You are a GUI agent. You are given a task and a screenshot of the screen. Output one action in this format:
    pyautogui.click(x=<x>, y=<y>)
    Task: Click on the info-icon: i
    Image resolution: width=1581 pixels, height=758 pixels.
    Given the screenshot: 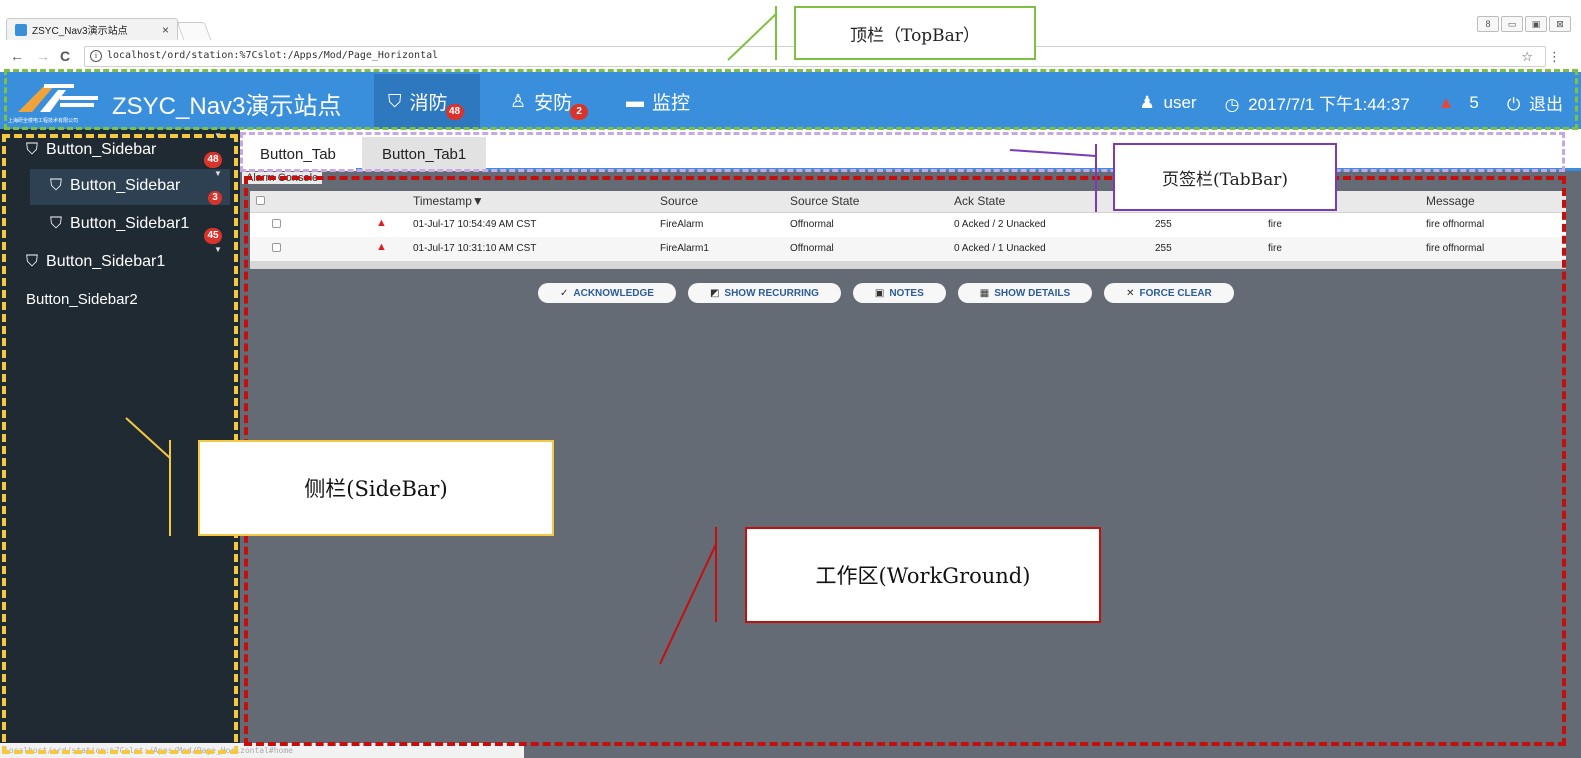 What is the action you would take?
    pyautogui.click(x=96, y=56)
    